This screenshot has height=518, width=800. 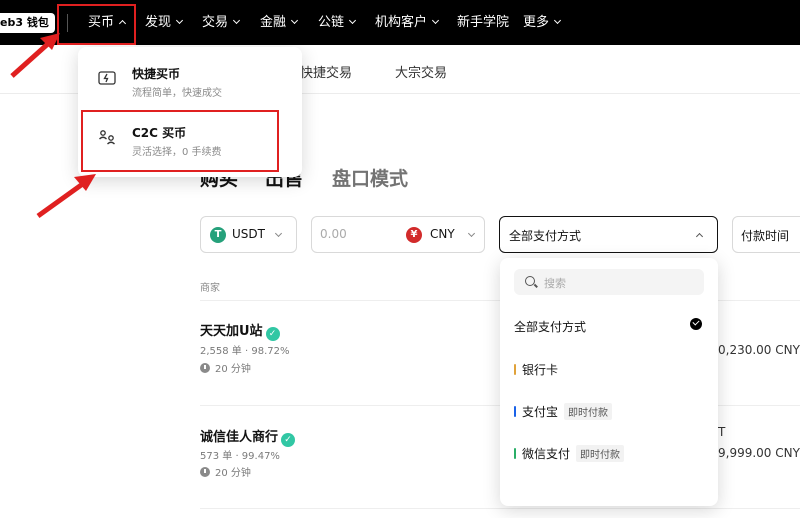 What do you see at coordinates (515, 369) in the screenshot?
I see `bank-card-marker-icon` at bounding box center [515, 369].